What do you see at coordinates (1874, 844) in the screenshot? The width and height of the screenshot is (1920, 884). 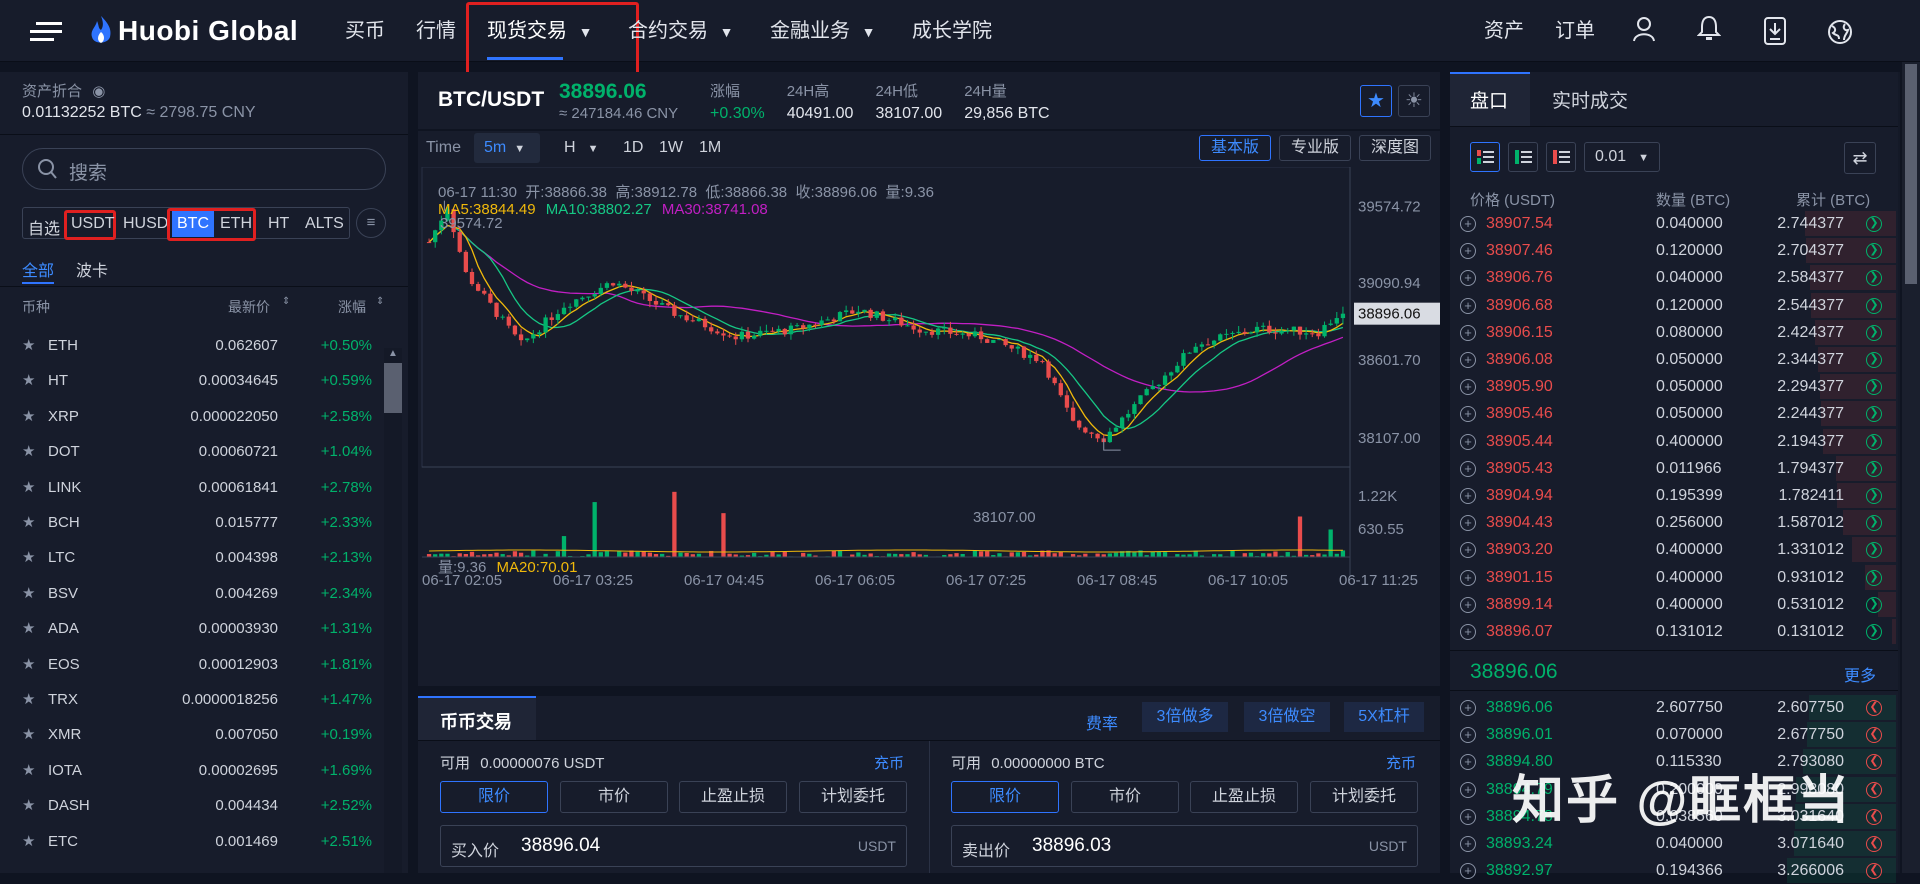 I see `order-arrow-icon: ❮` at bounding box center [1874, 844].